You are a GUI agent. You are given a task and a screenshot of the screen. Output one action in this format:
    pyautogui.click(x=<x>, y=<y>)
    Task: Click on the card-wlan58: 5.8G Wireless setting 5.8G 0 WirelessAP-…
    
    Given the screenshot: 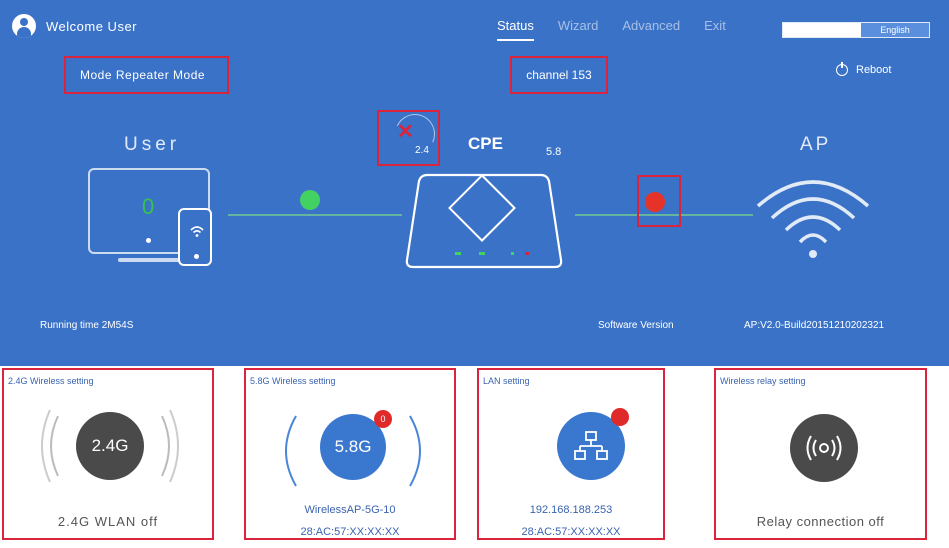 What is the action you would take?
    pyautogui.click(x=350, y=454)
    